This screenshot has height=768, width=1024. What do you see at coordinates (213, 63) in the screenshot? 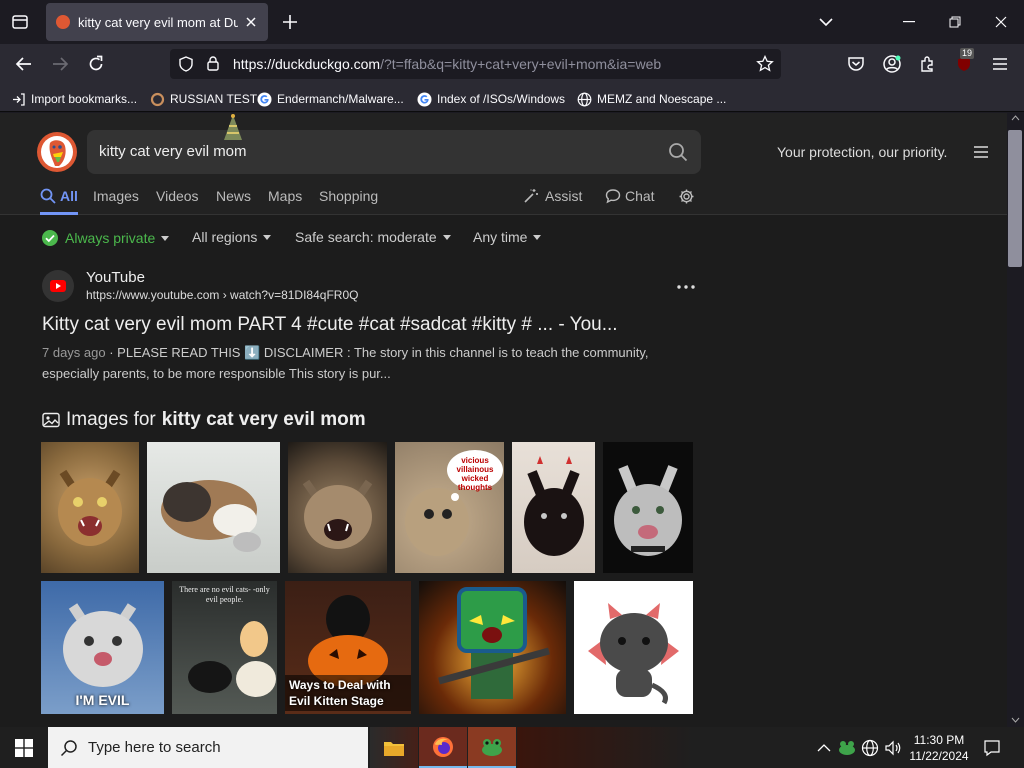
I see `lock-icon` at bounding box center [213, 63].